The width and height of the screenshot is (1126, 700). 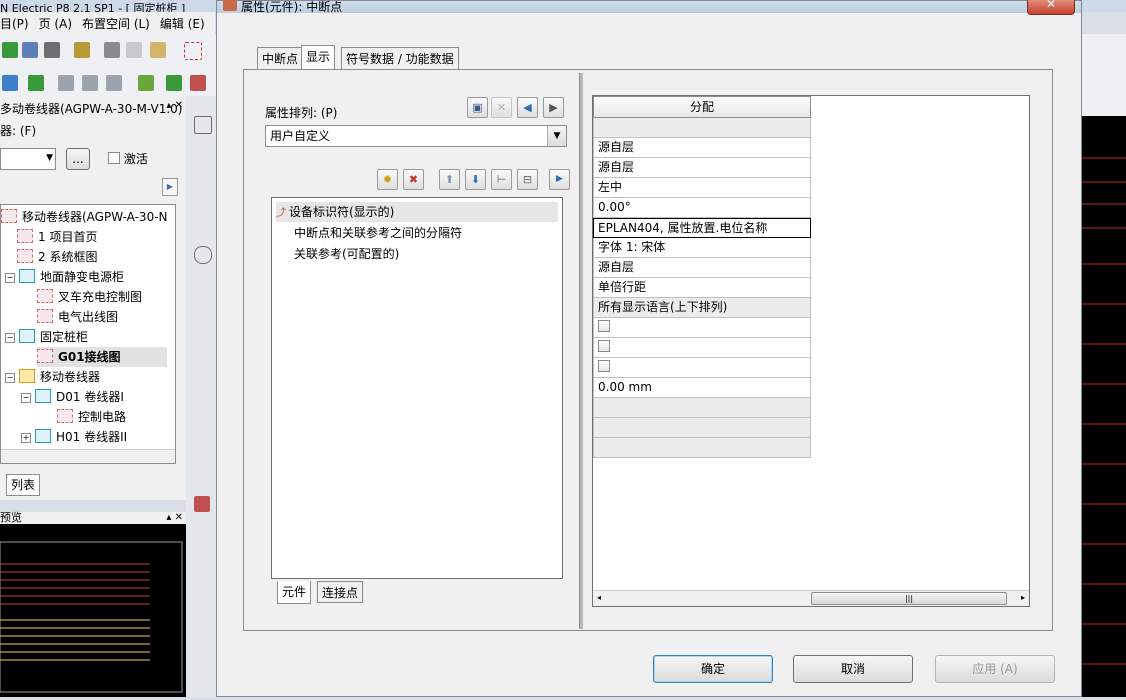 I want to click on grid-row: 单倍行距, so click(x=702, y=288).